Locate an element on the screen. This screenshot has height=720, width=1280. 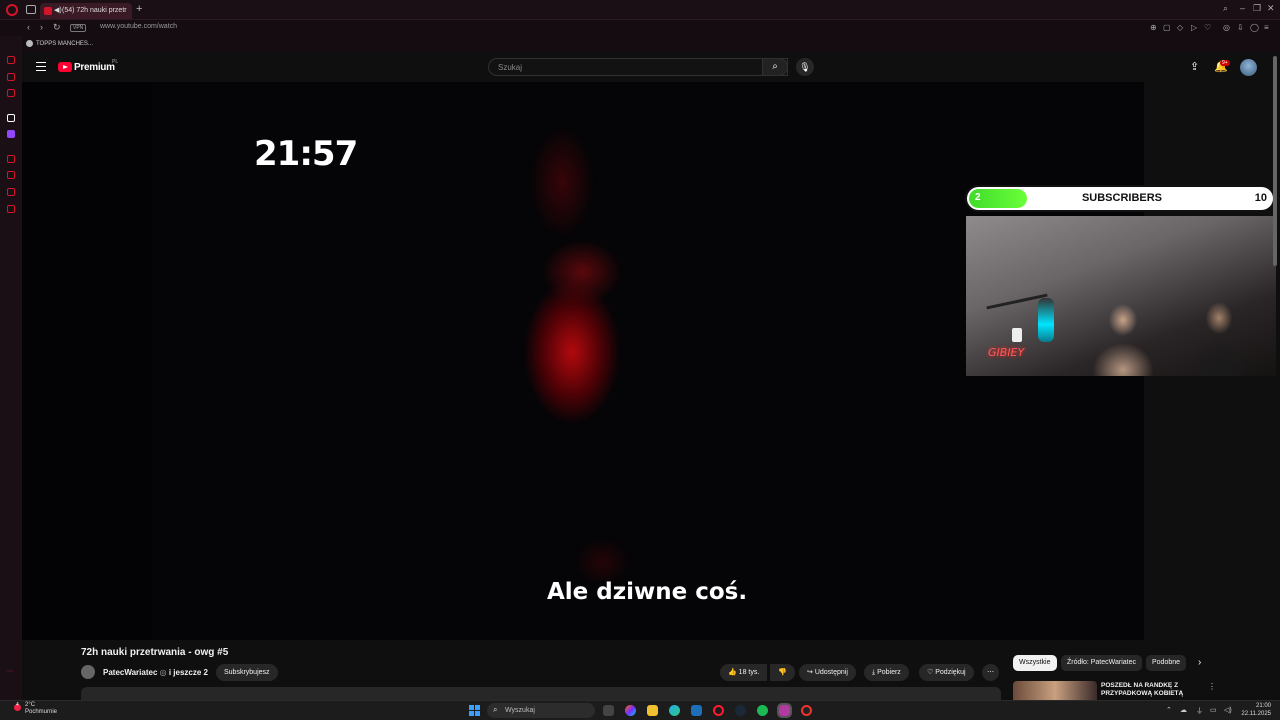
sidebar-history-icon is located at coordinates (11, 175).